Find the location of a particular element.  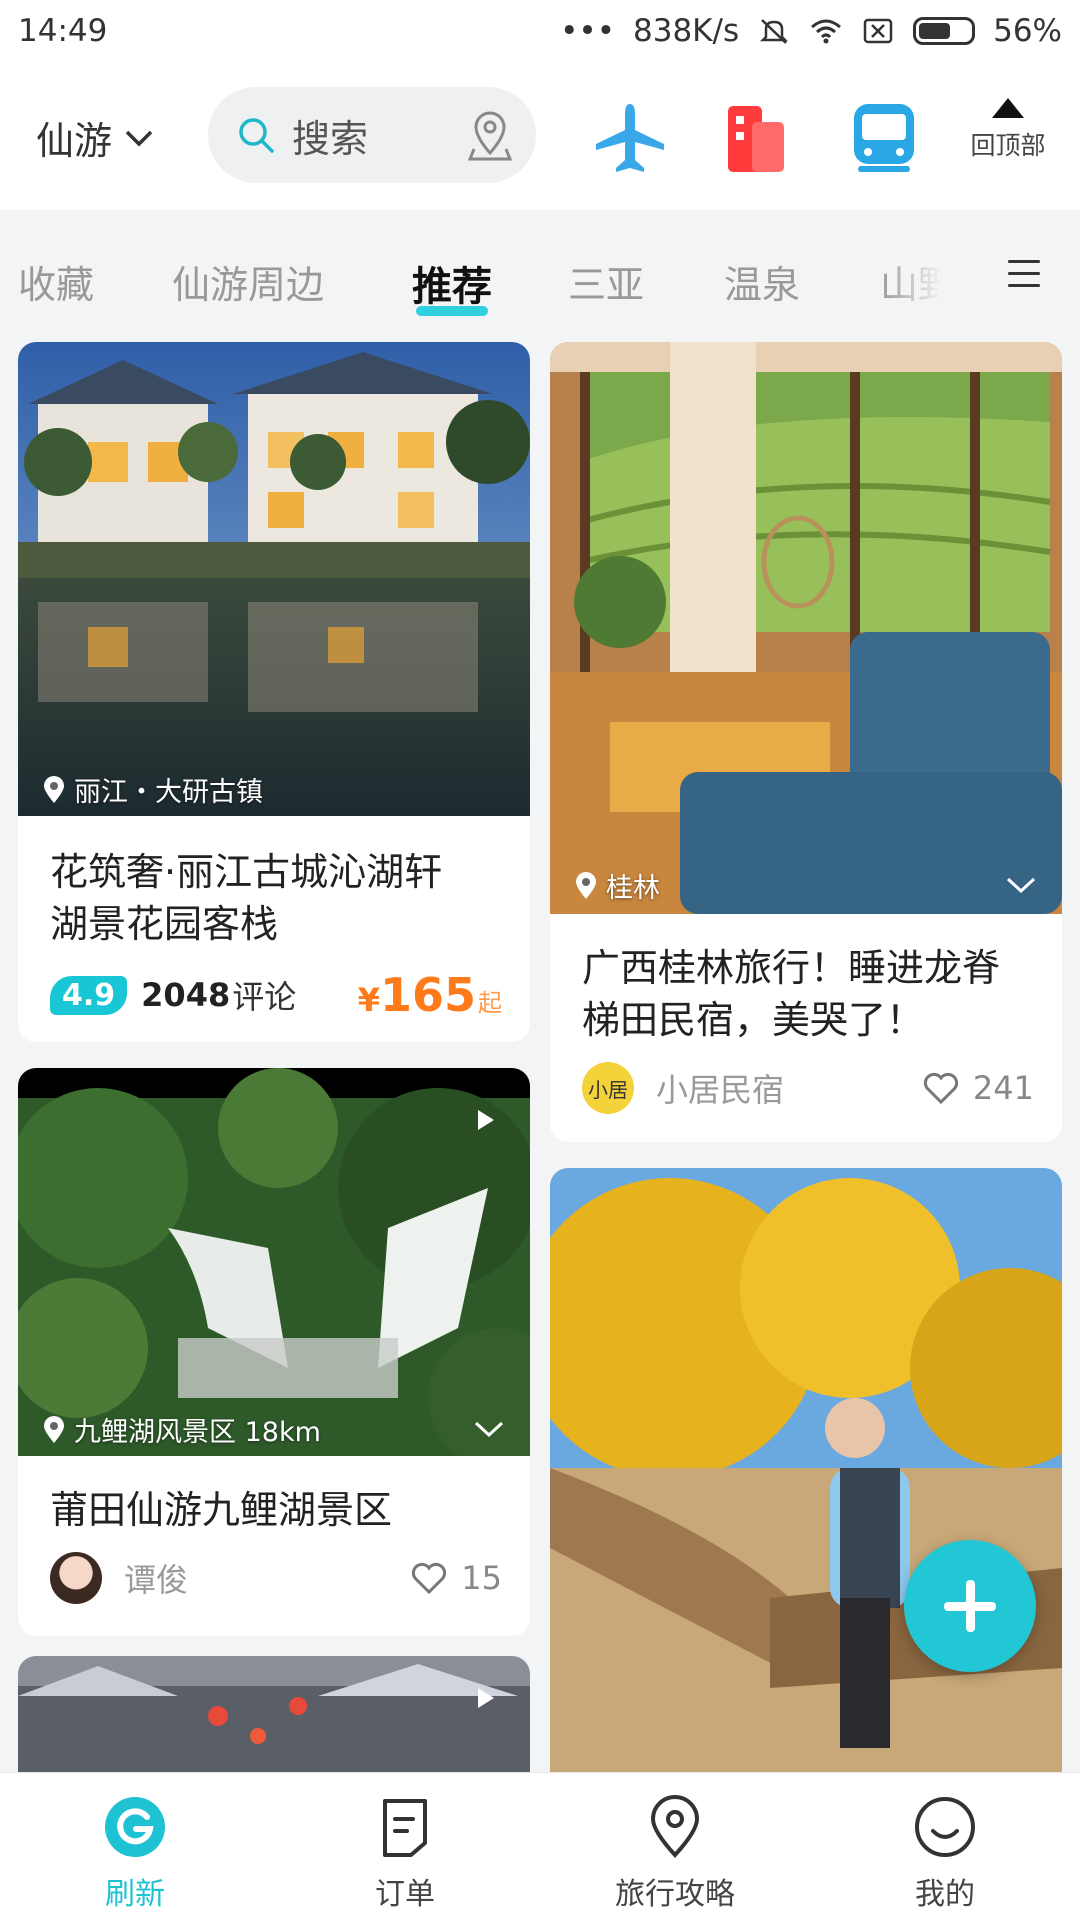

price: ¥165起 is located at coordinates (430, 995).